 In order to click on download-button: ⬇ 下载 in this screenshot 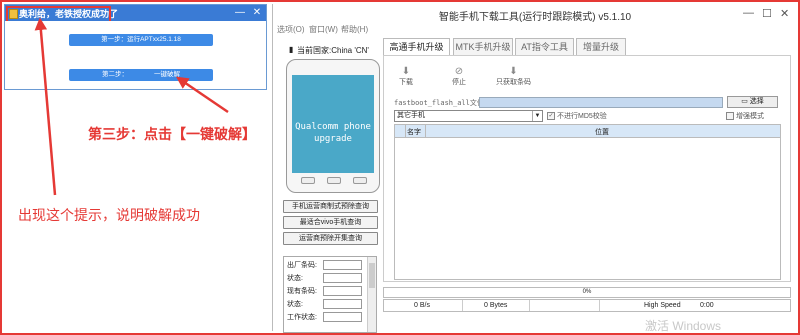, I will do `click(406, 76)`.